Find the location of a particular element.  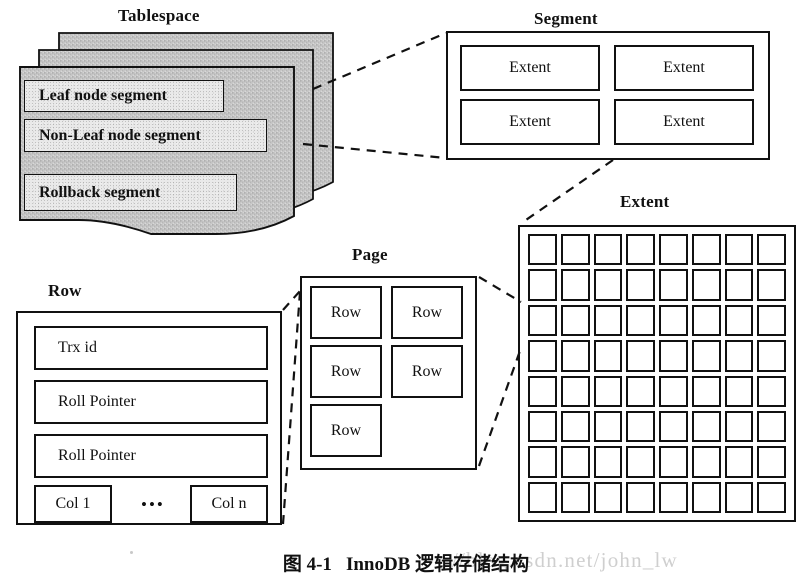

page-row-1: Row is located at coordinates (346, 312).